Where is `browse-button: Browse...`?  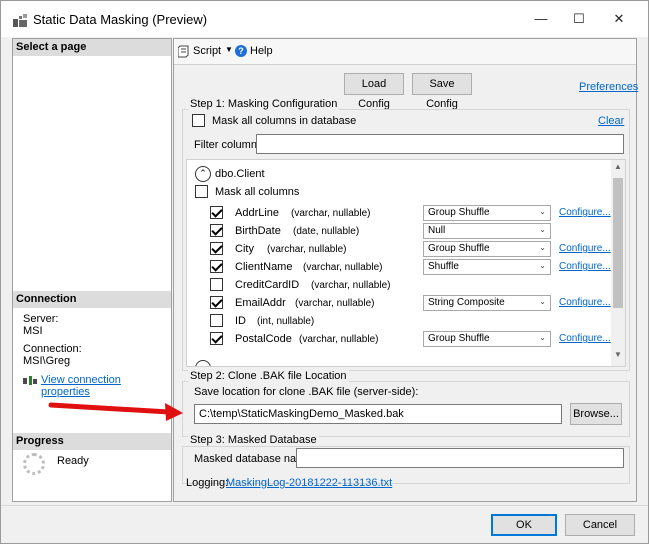 browse-button: Browse... is located at coordinates (596, 414).